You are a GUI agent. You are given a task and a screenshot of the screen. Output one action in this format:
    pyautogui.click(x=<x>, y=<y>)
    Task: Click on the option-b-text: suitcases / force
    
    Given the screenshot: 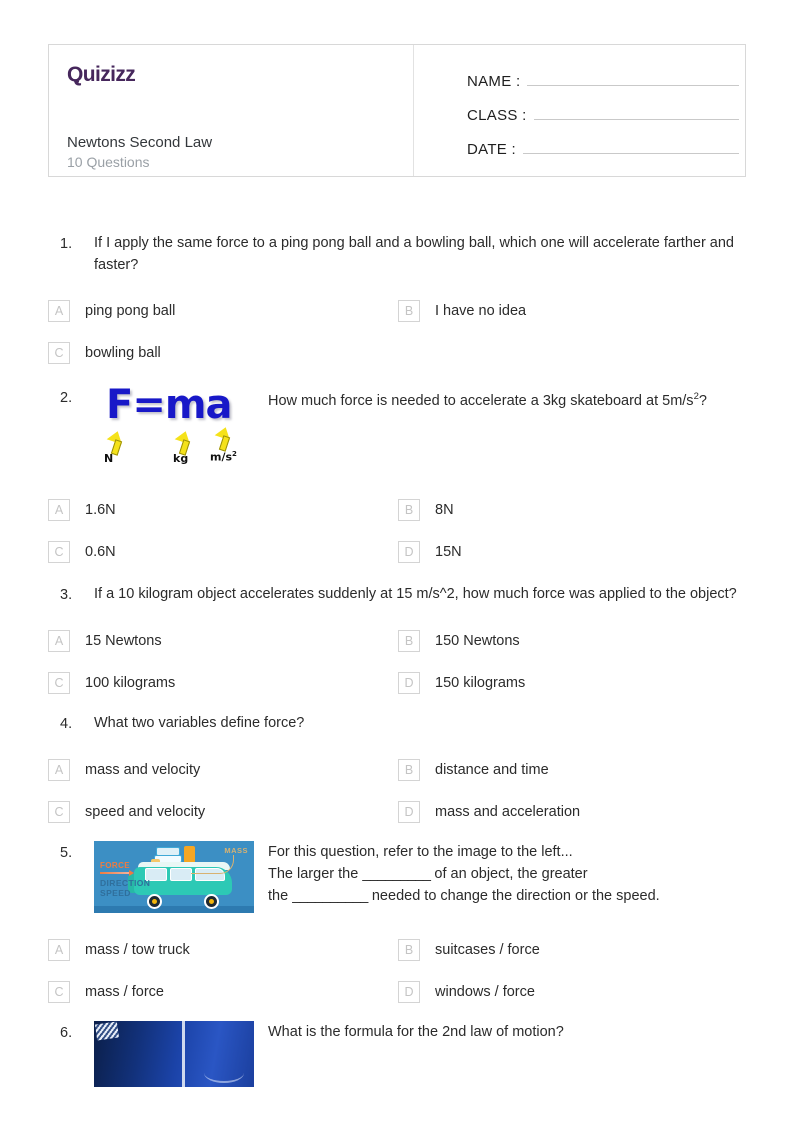 What is the action you would take?
    pyautogui.click(x=487, y=950)
    